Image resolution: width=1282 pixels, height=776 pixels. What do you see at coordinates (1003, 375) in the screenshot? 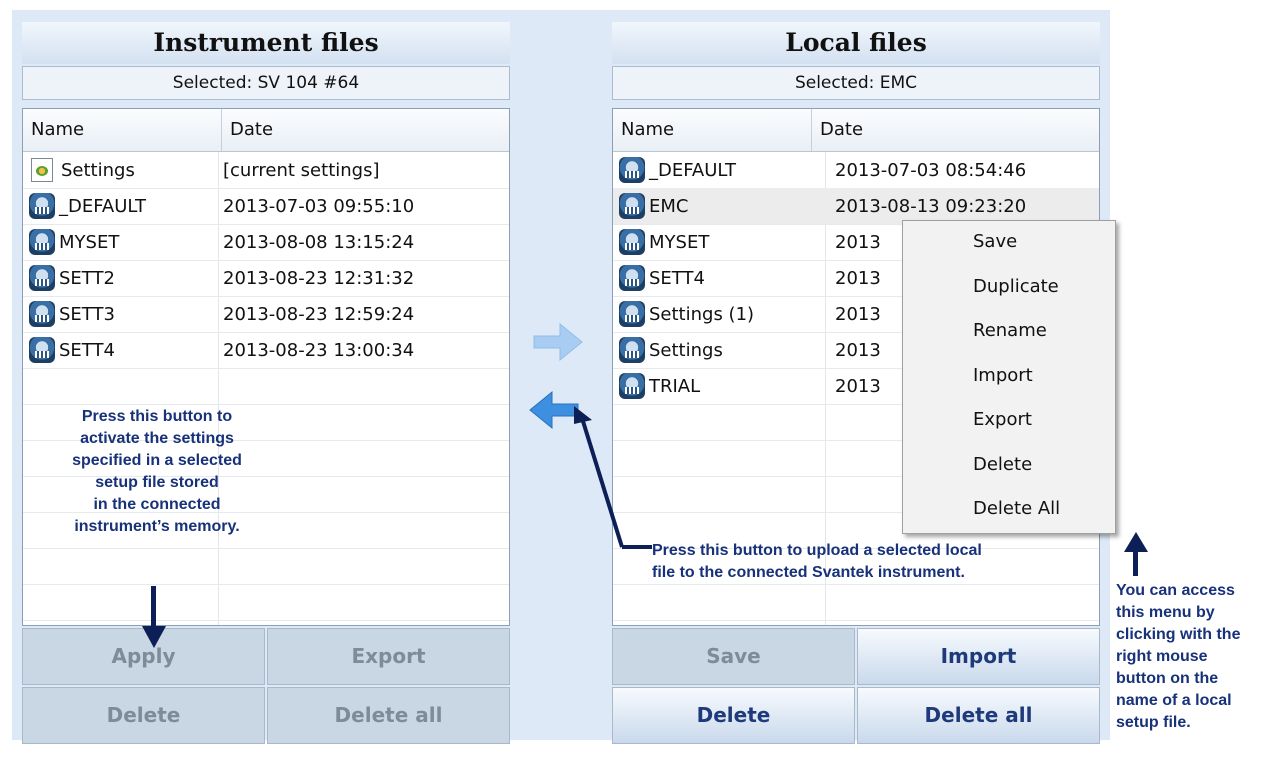
I see `context-menu-item: Import` at bounding box center [1003, 375].